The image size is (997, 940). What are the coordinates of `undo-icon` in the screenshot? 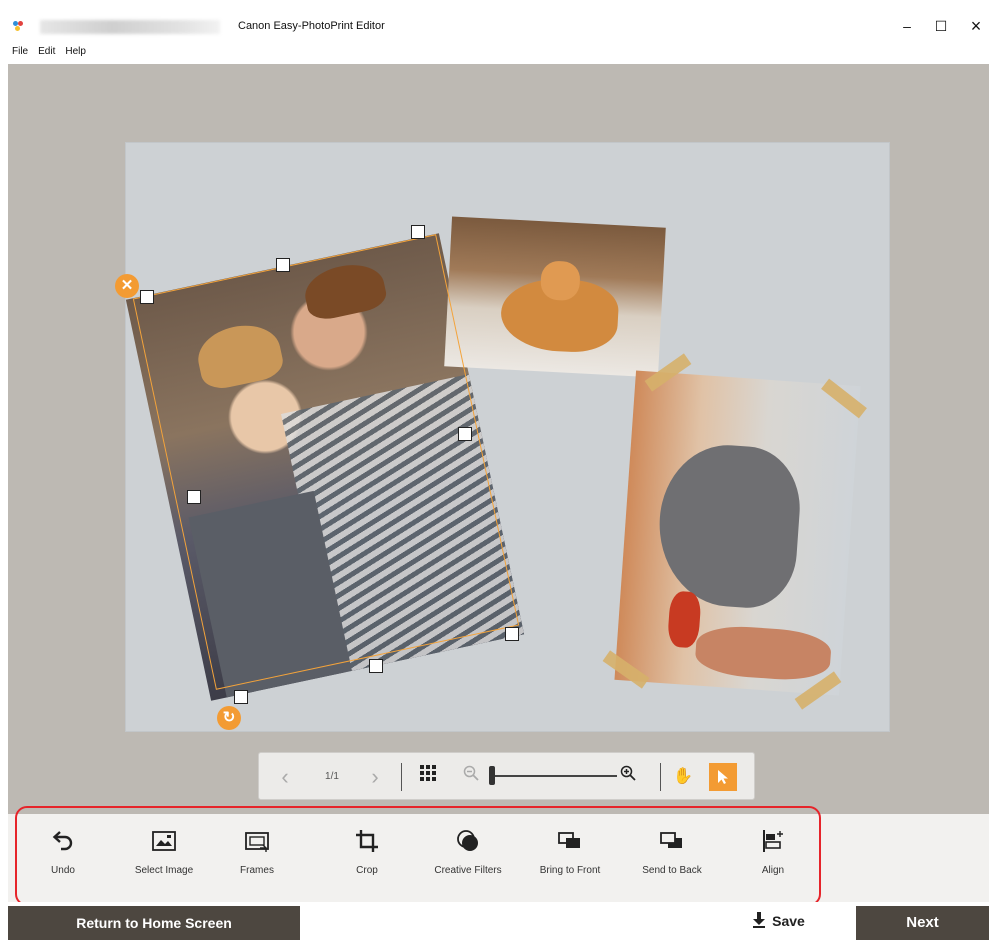 It's located at (62, 841).